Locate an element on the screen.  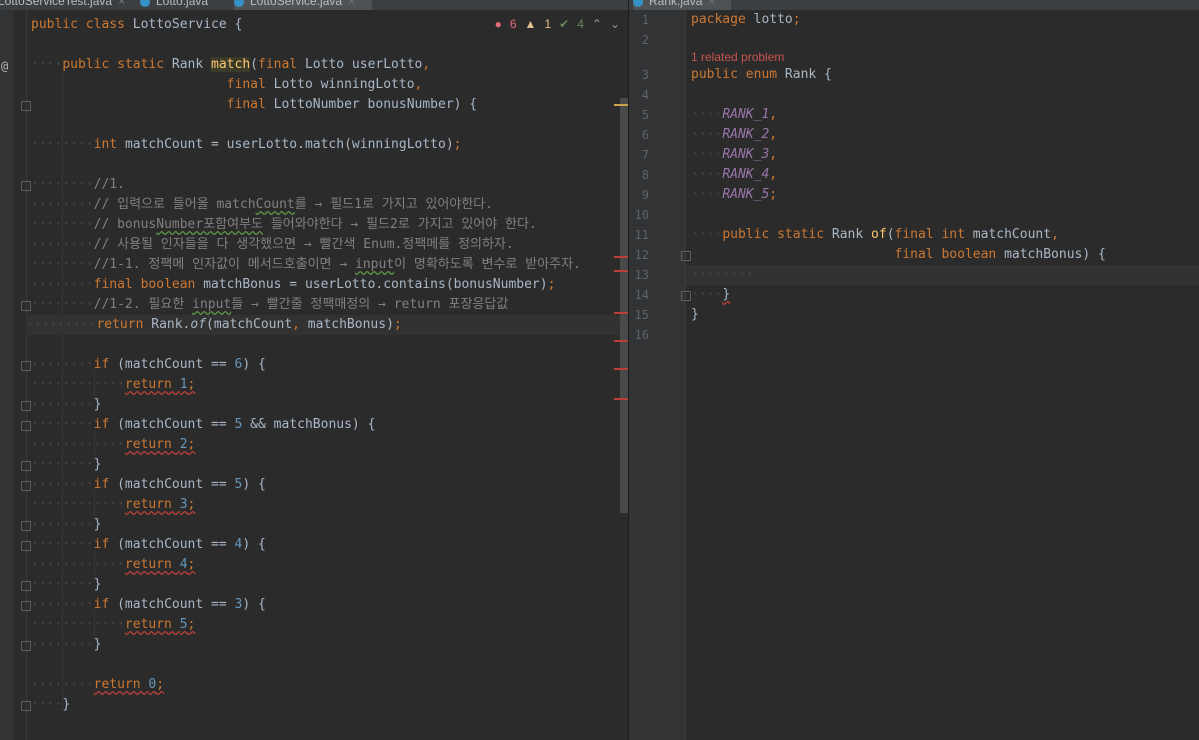
code-line: ········if (matchCount == 4) { is located at coordinates (148, 545).